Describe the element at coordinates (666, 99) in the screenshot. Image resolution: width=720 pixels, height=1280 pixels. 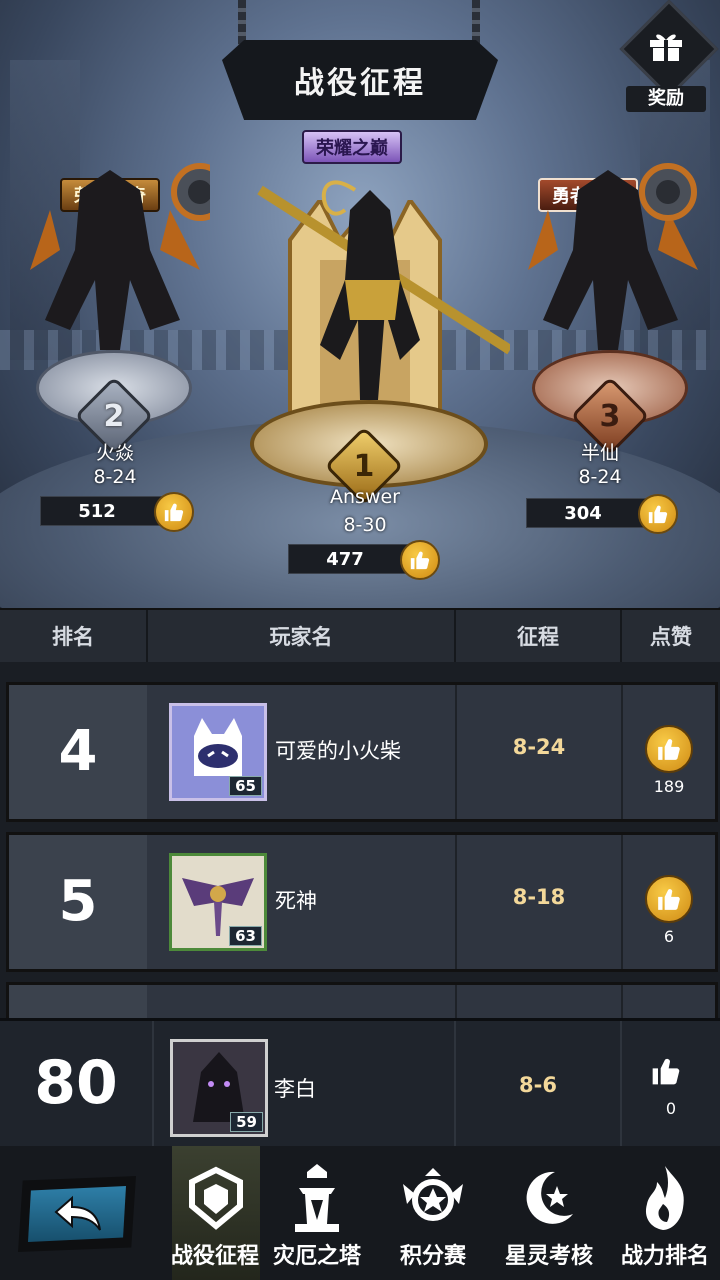
I see `reward-label: 奖励` at that location.